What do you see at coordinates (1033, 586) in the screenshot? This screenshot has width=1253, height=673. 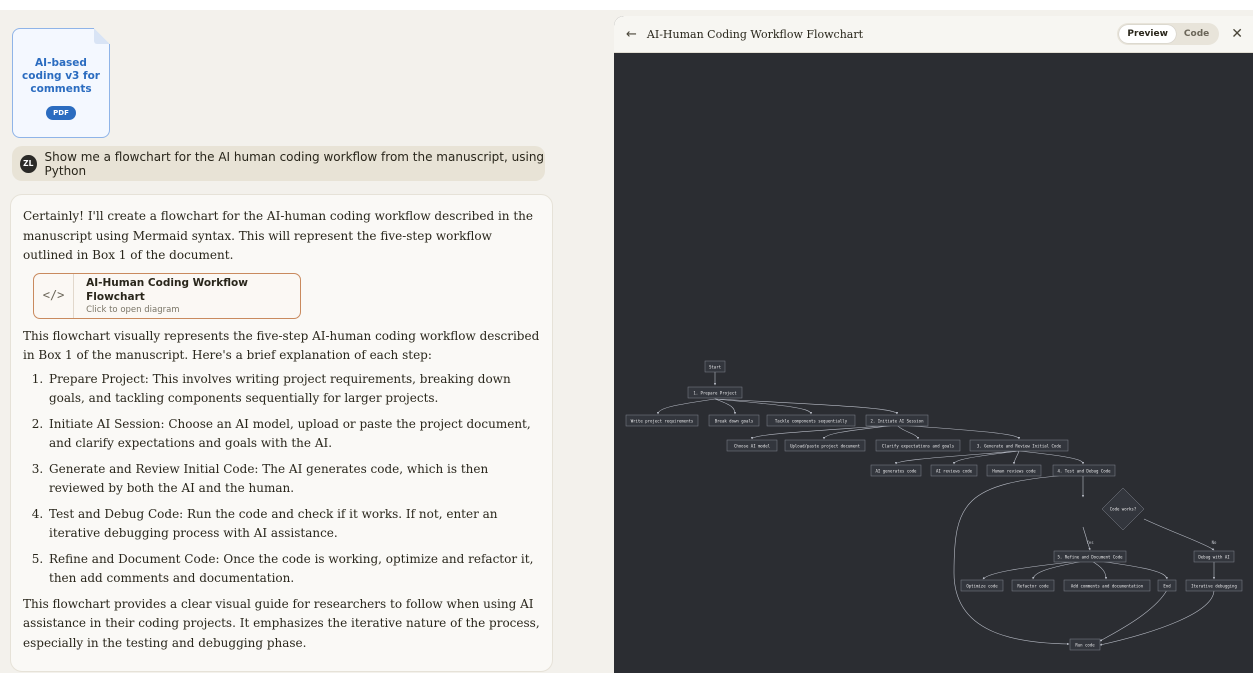 I see `node-refactor: Refactor code` at bounding box center [1033, 586].